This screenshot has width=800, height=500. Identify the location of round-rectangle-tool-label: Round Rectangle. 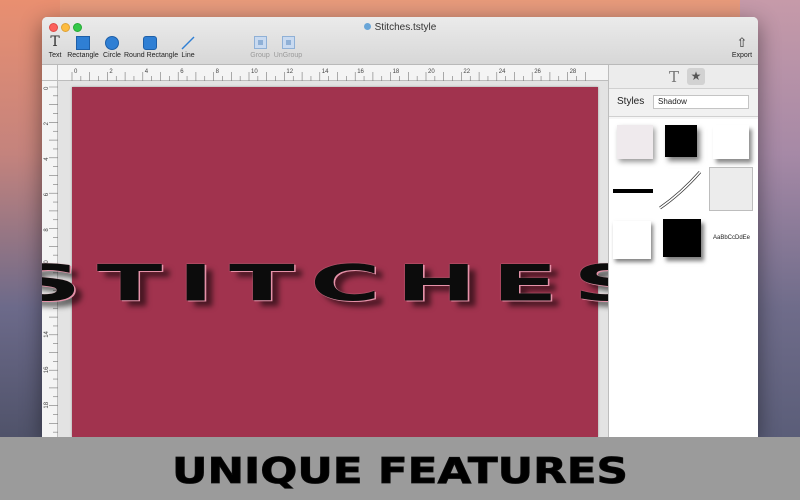
(151, 55).